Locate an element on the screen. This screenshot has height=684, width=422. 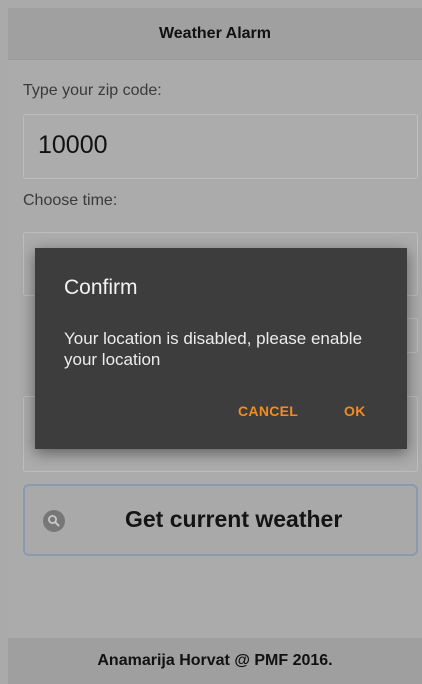
time-label: Choose time: is located at coordinates (70, 200).